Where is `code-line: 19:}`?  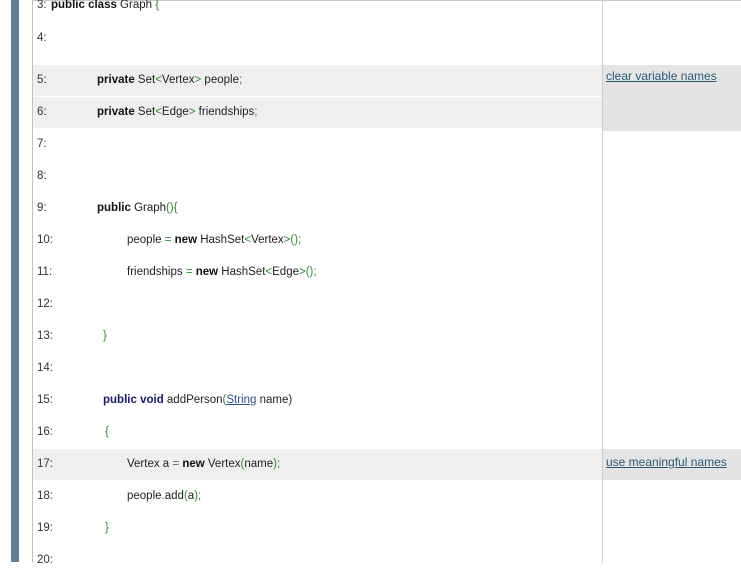 code-line: 19:} is located at coordinates (318, 528).